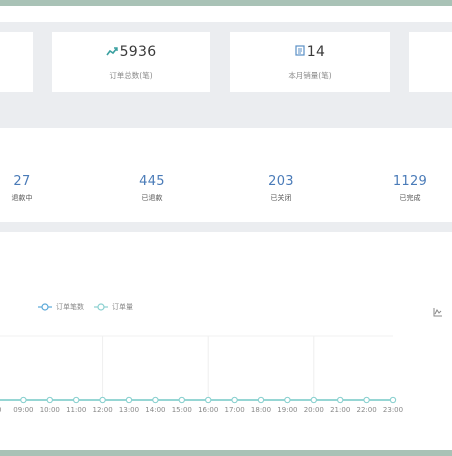  I want to click on legend-item-order-count: 订单笔数, so click(61, 307).